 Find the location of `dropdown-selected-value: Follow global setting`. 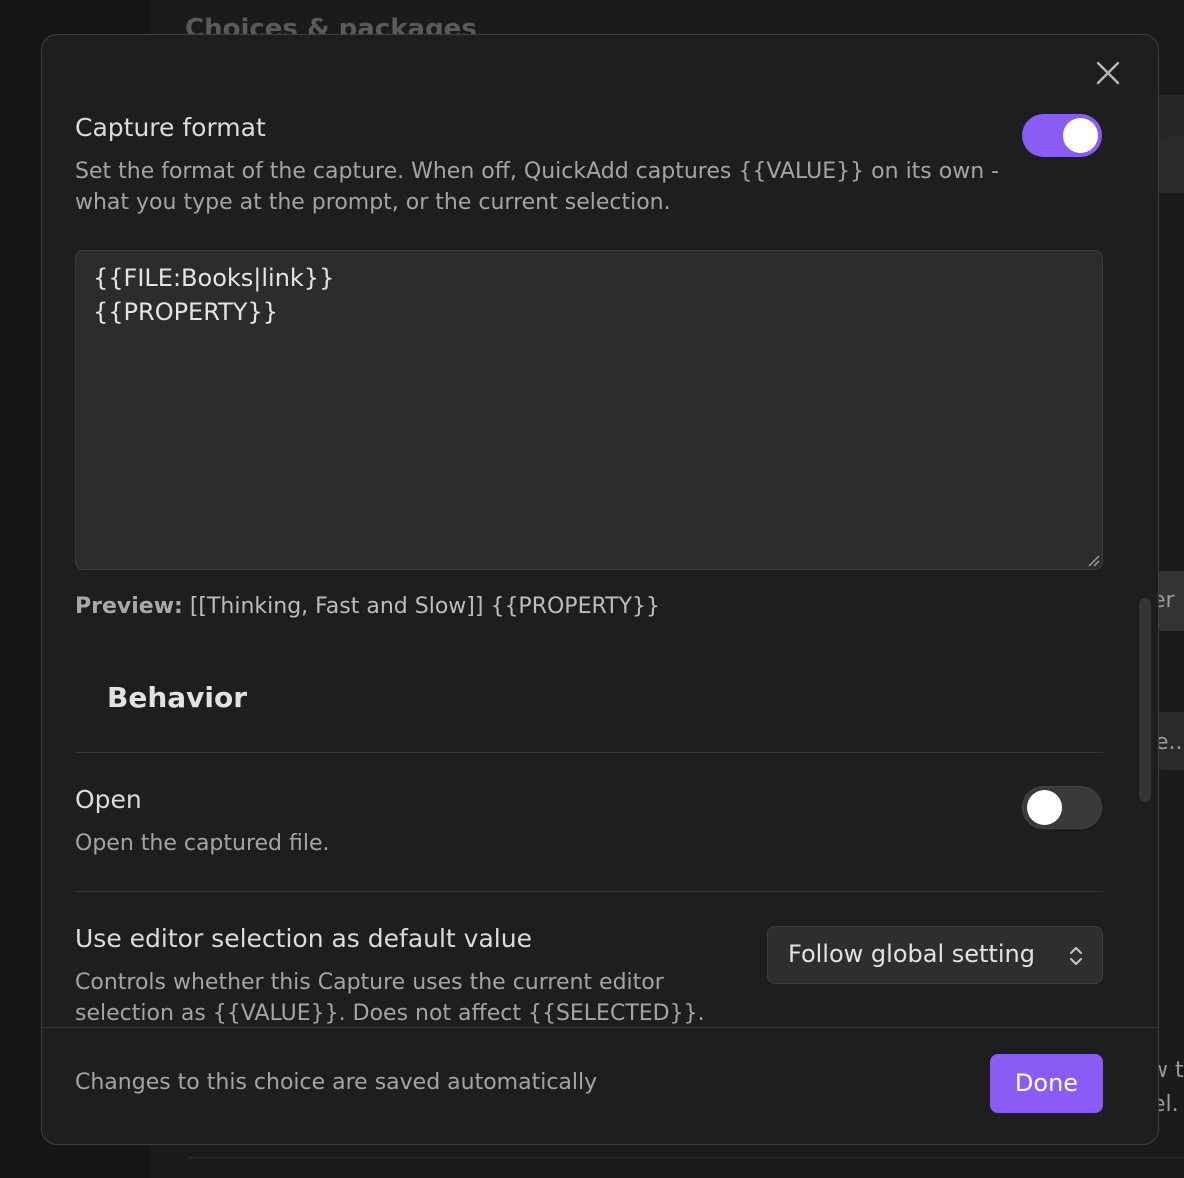

dropdown-selected-value: Follow global setting is located at coordinates (911, 954).